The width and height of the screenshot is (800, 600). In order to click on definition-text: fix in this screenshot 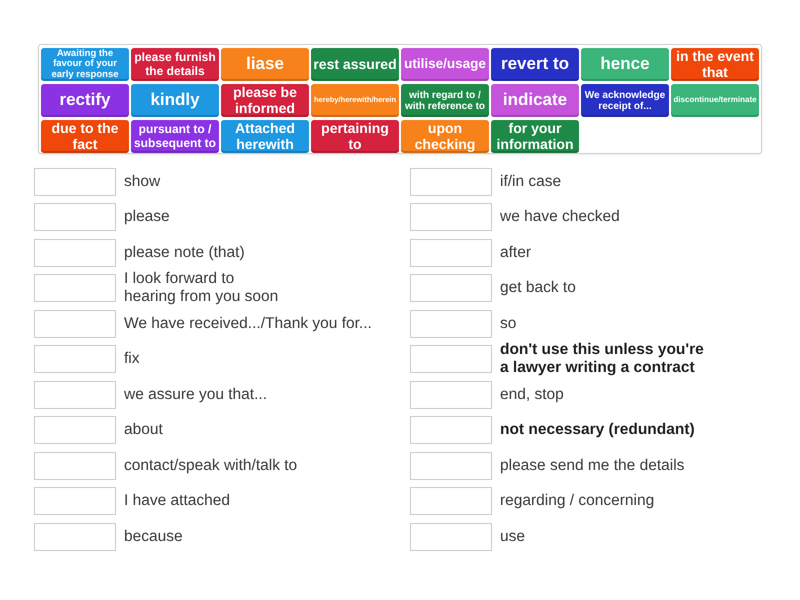, I will do `click(132, 359)`.